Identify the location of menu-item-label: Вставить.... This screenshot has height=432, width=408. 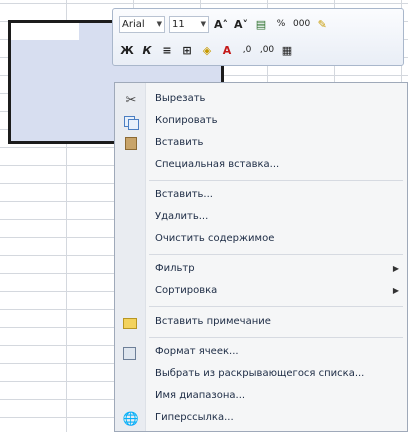
(184, 194).